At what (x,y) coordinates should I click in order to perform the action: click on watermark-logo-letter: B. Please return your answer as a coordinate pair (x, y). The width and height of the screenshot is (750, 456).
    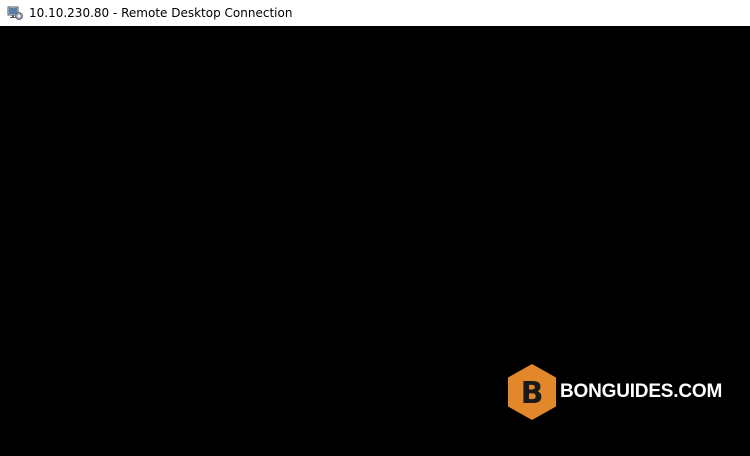
    Looking at the image, I should click on (532, 393).